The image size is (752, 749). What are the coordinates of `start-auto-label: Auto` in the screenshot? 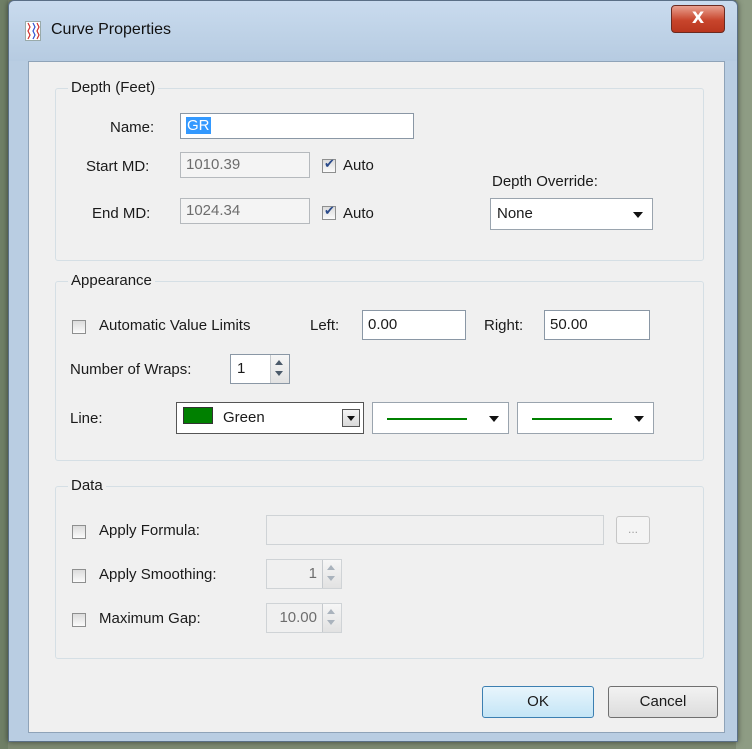 It's located at (358, 165).